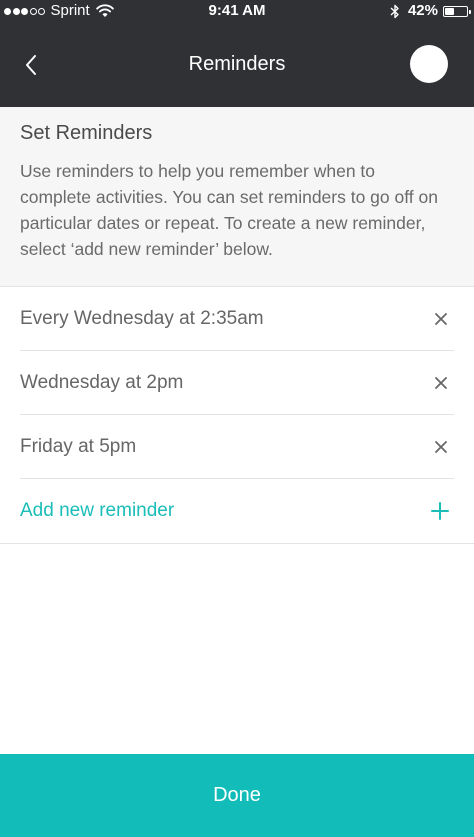  I want to click on battery-nub, so click(470, 11).